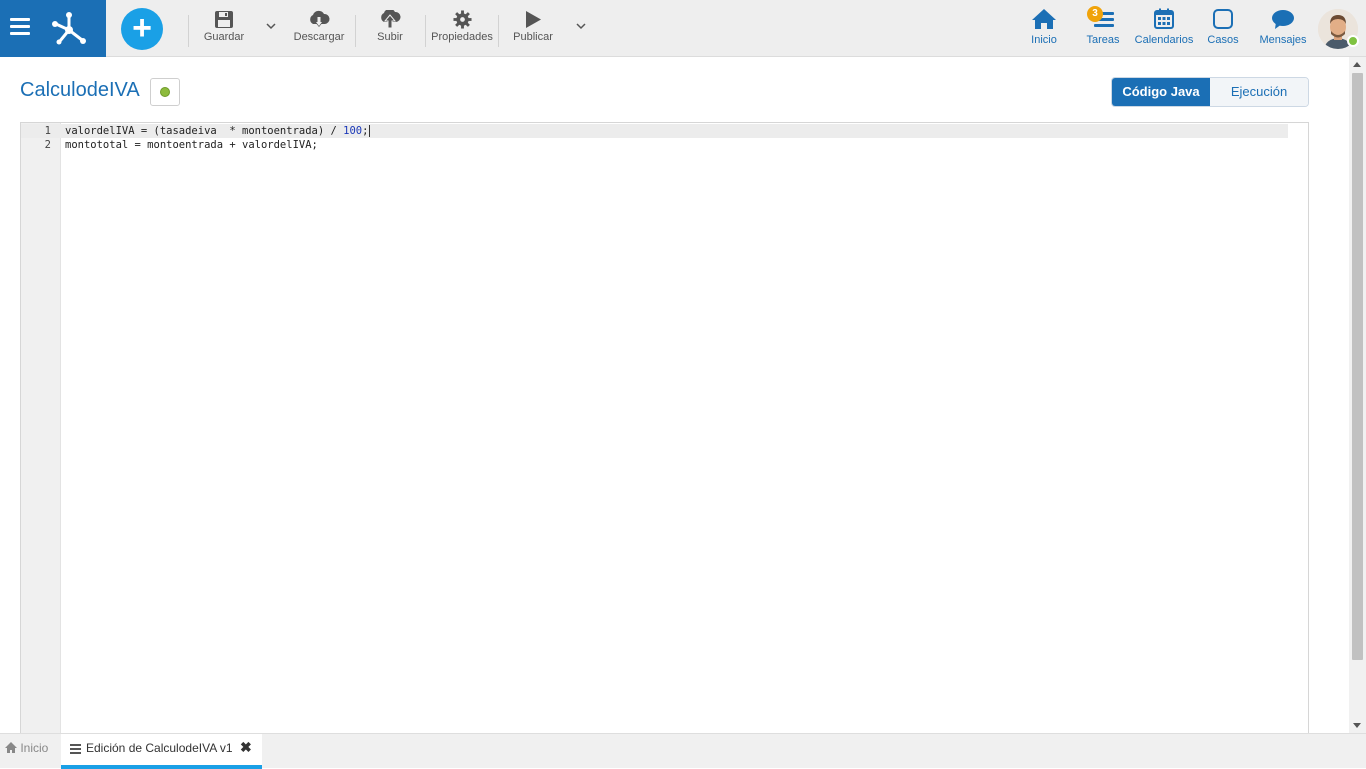 This screenshot has width=1366, height=769. Describe the element at coordinates (353, 131) in the screenshot. I see `code-number: 100` at that location.